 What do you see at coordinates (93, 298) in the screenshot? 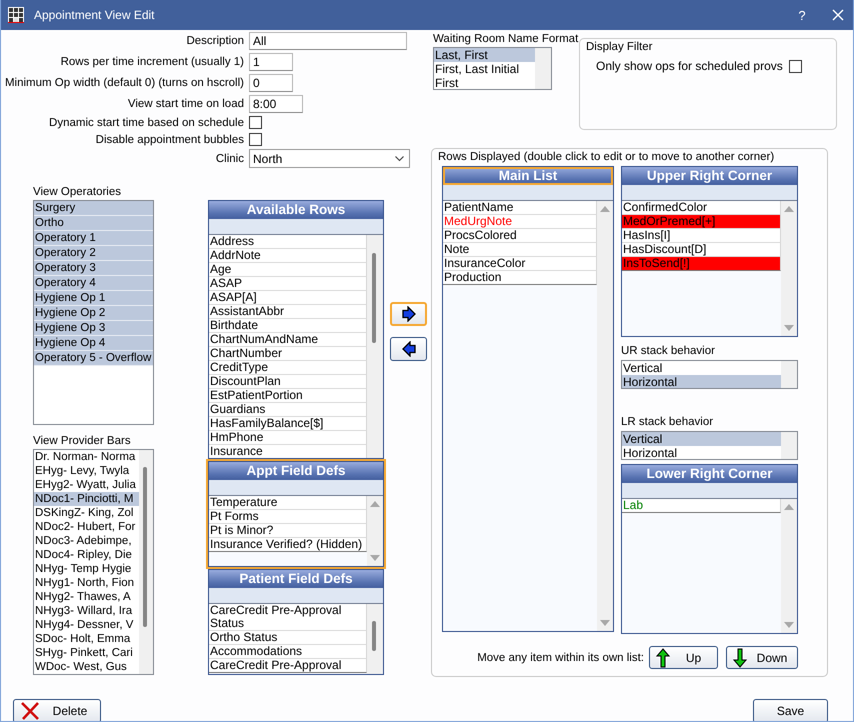
I see `list-item: Hygiene Op 1` at bounding box center [93, 298].